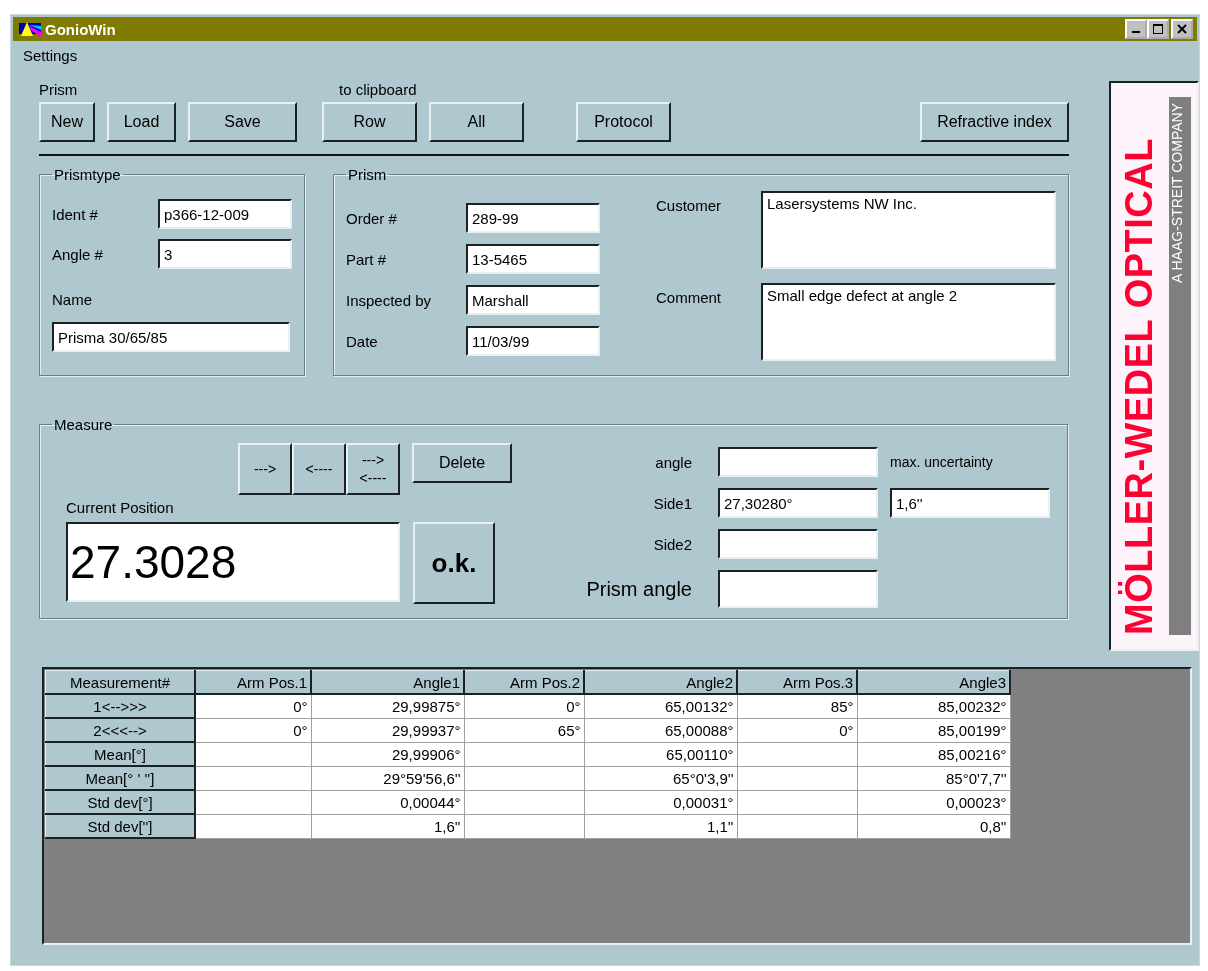 The image size is (1208, 971). I want to click on tagline: A HAAG-STREIT COMPANY, so click(1176, 192).